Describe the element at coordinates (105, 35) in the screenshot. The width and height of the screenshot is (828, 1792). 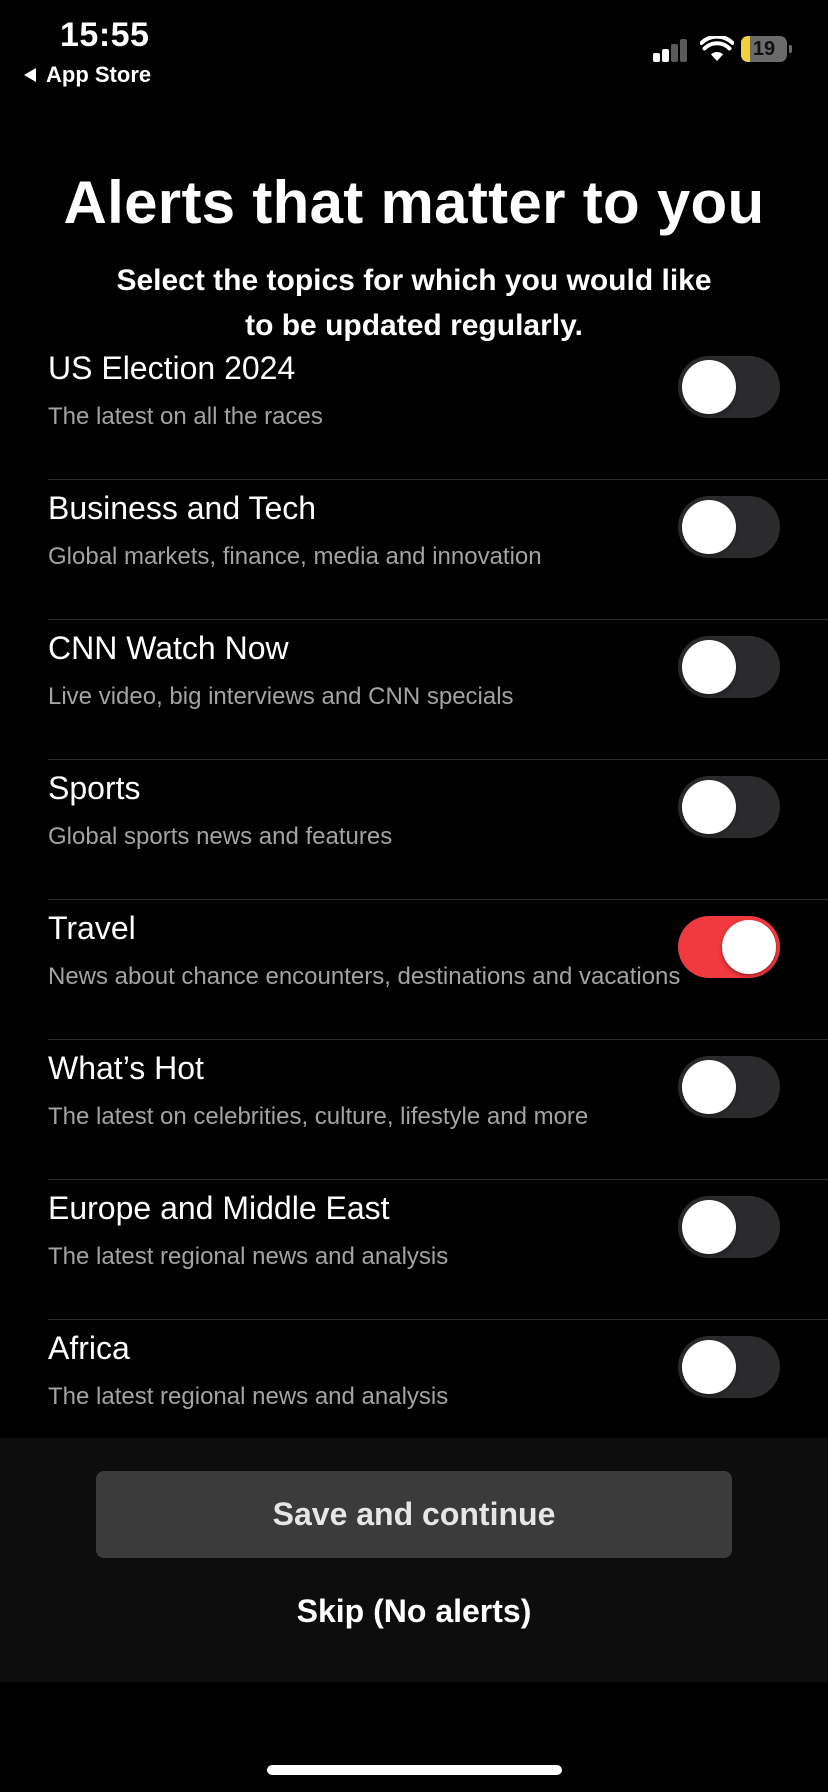
I see `status-time: 15:55` at that location.